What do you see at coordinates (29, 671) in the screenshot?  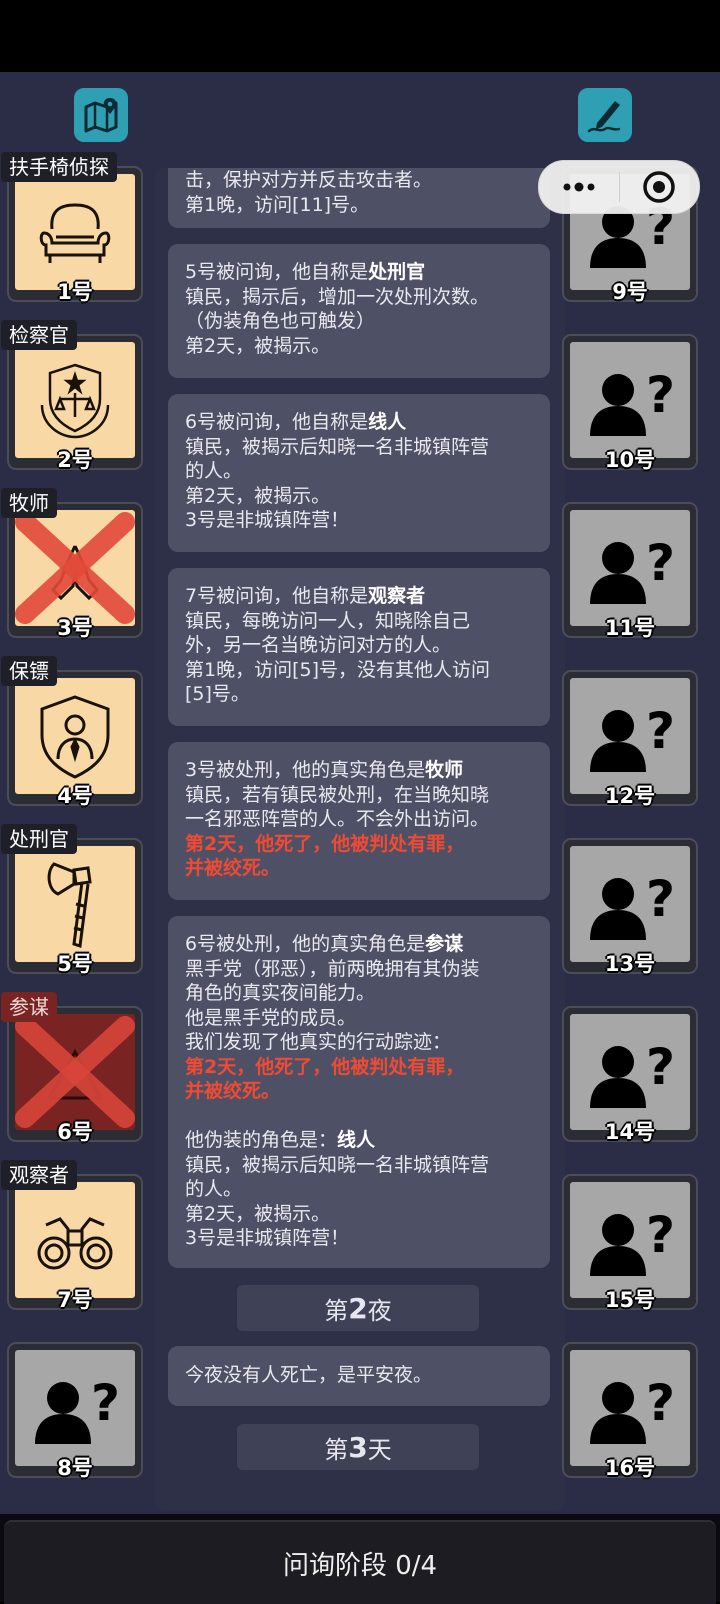 I see `role-tag: 保镖` at bounding box center [29, 671].